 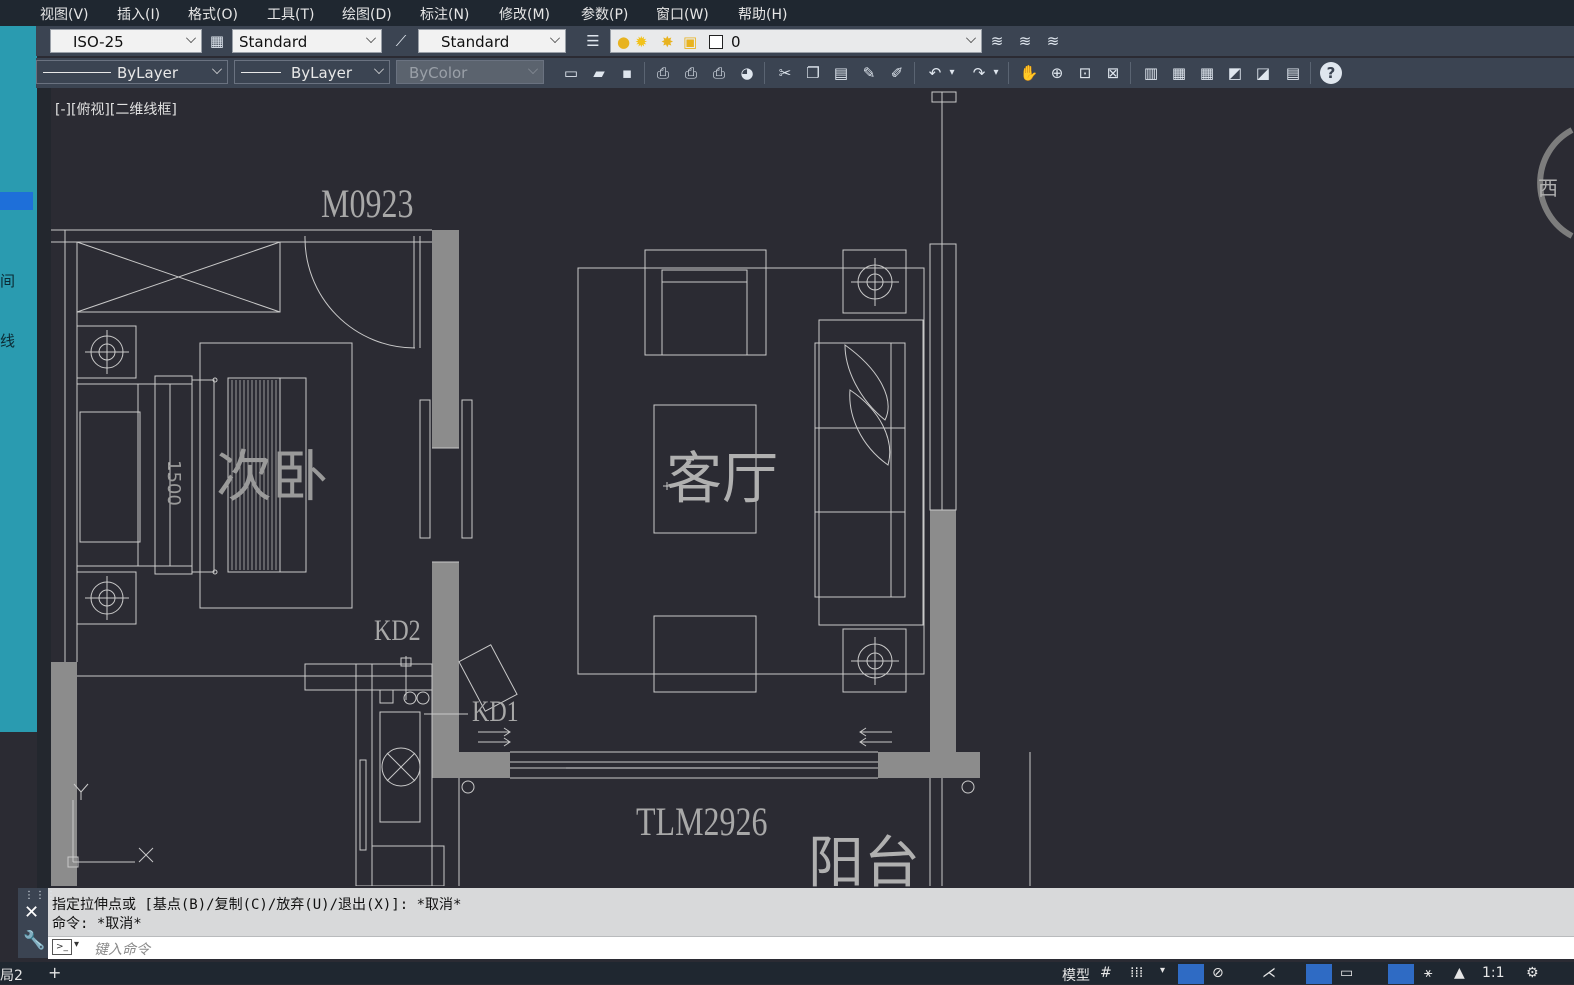 What do you see at coordinates (77, 72) in the screenshot?
I see `linetype-sample` at bounding box center [77, 72].